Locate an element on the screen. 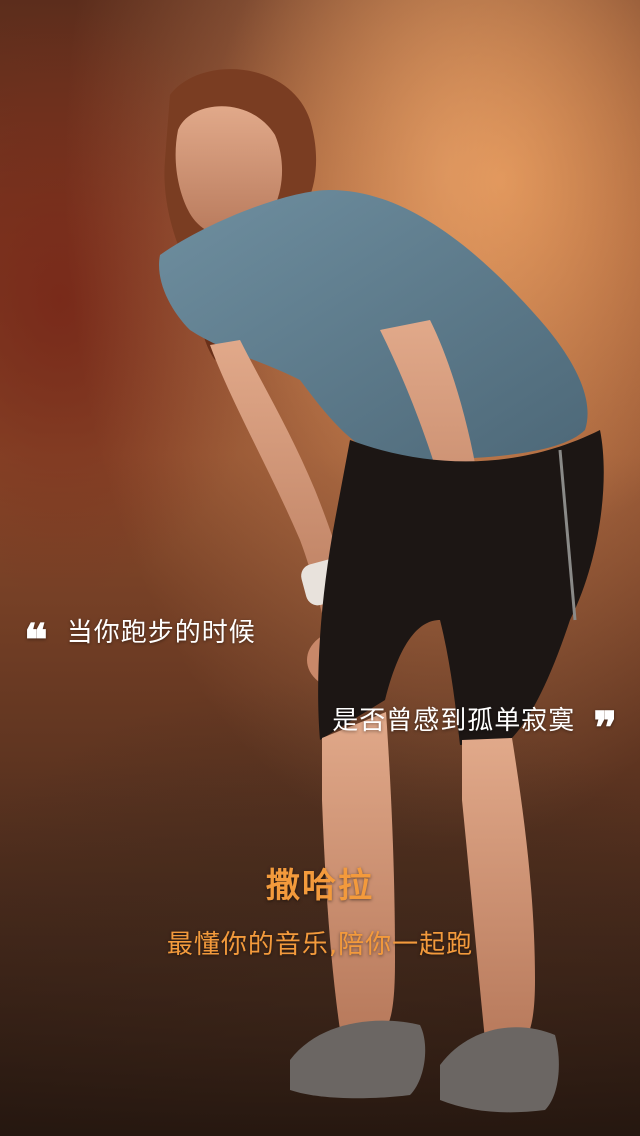 This screenshot has height=1136, width=640. quote-line-1-text: 当你跑步的时候 is located at coordinates (161, 633).